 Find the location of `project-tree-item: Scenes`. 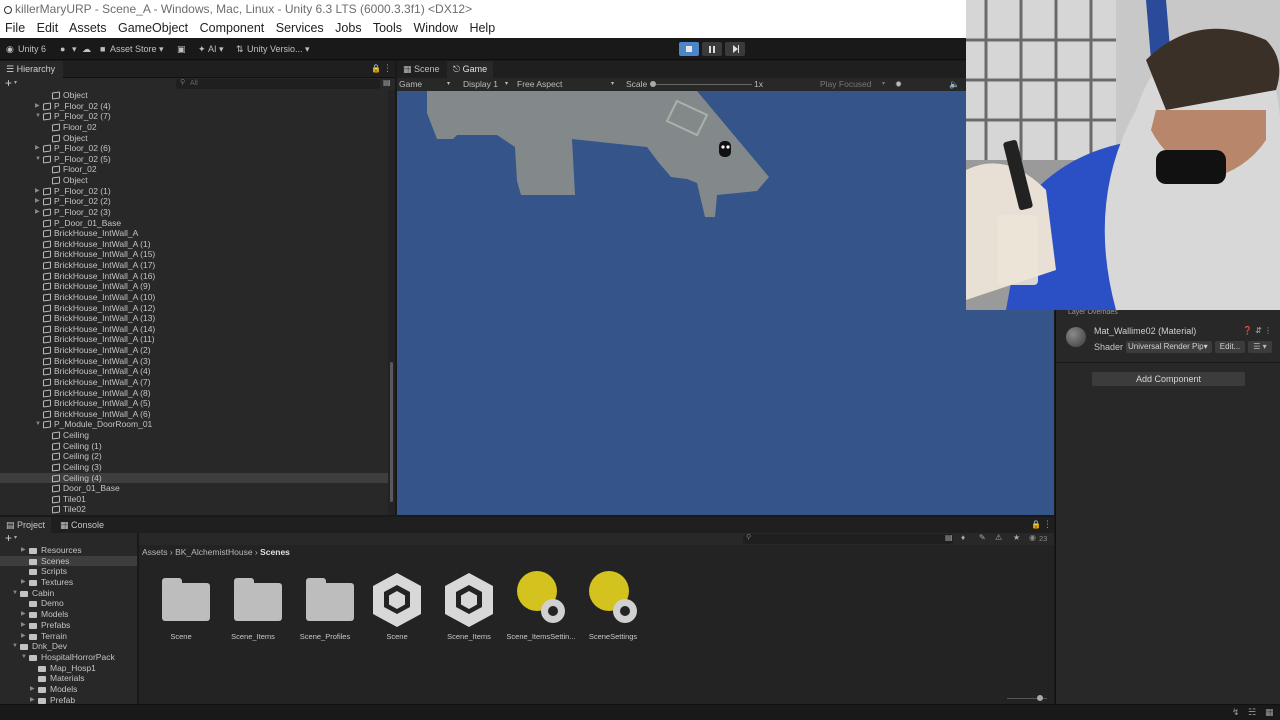

project-tree-item: Scenes is located at coordinates (68, 561).